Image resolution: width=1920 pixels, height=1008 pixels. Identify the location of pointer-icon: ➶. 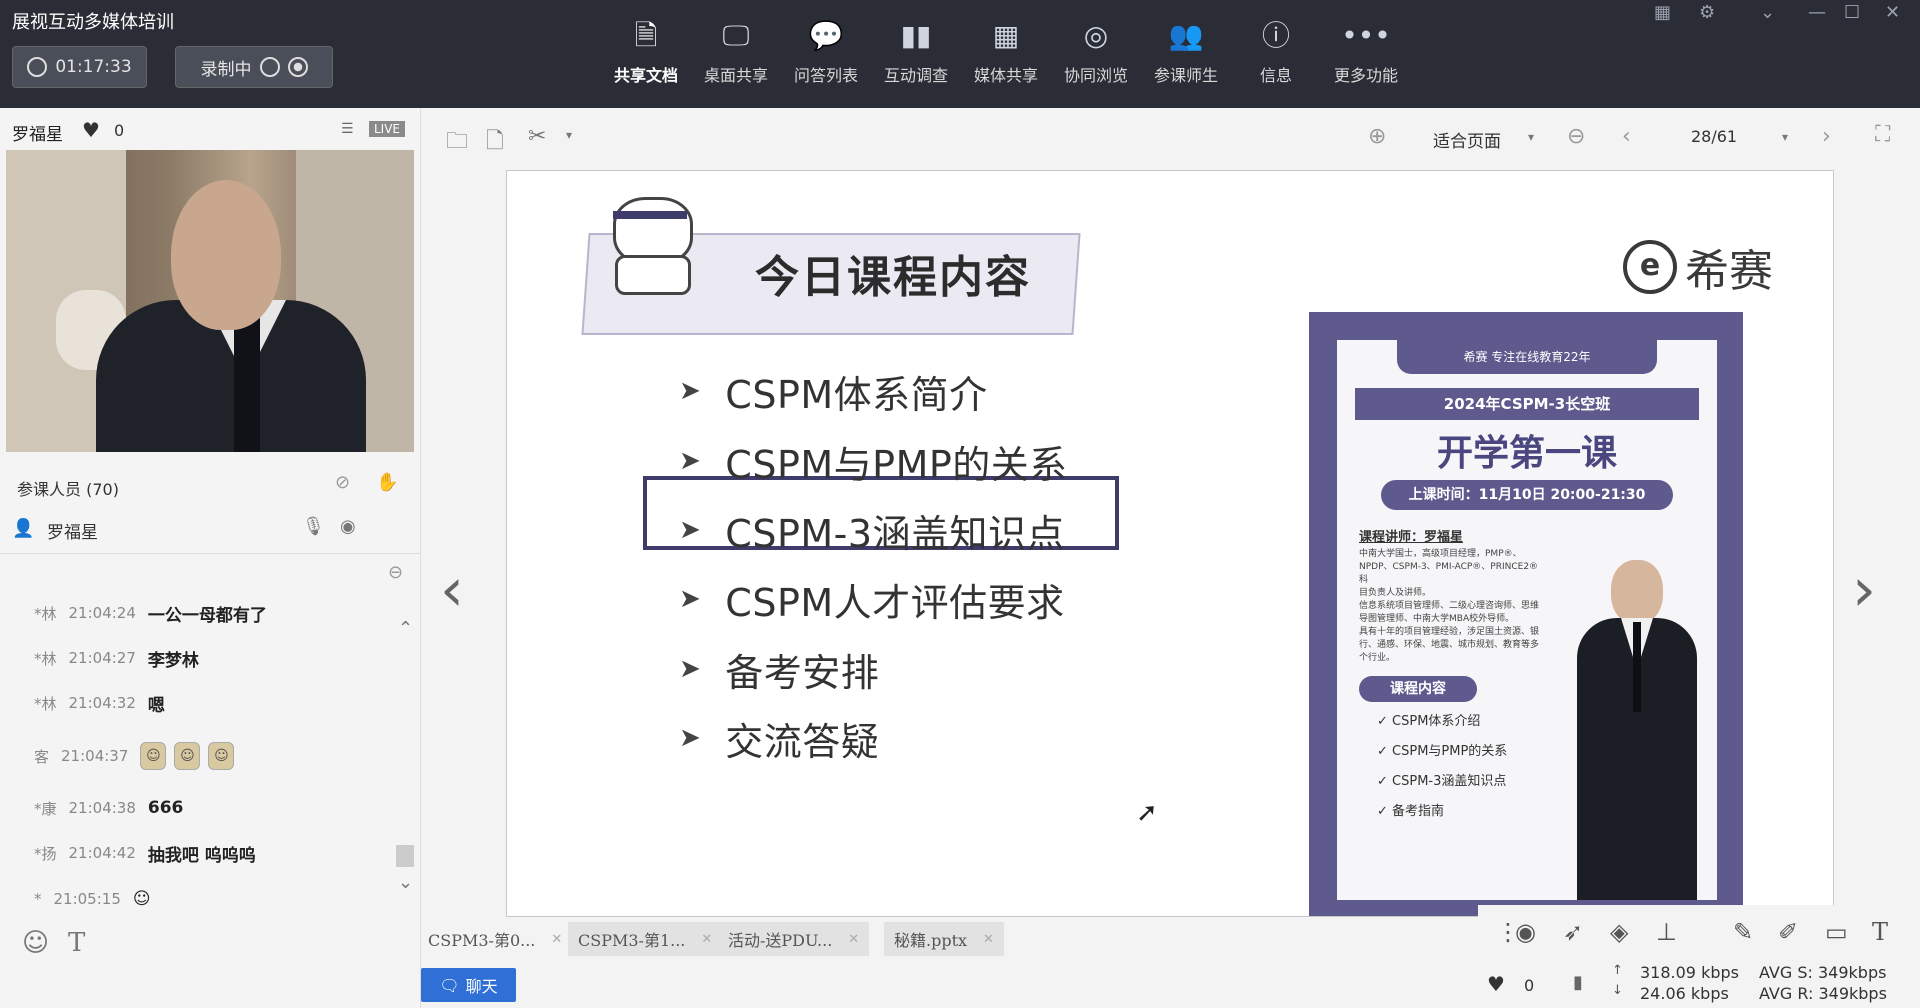
(1573, 932).